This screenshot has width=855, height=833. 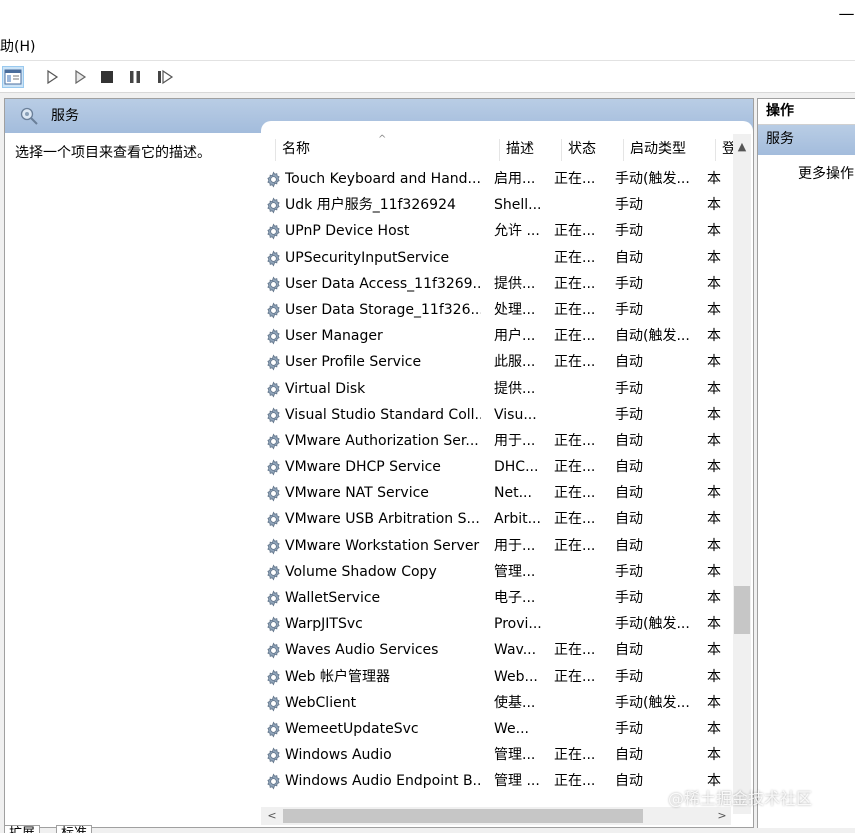 What do you see at coordinates (496, 493) in the screenshot?
I see `table-row: VMware NAT Service Net... 正在... 自动 本` at bounding box center [496, 493].